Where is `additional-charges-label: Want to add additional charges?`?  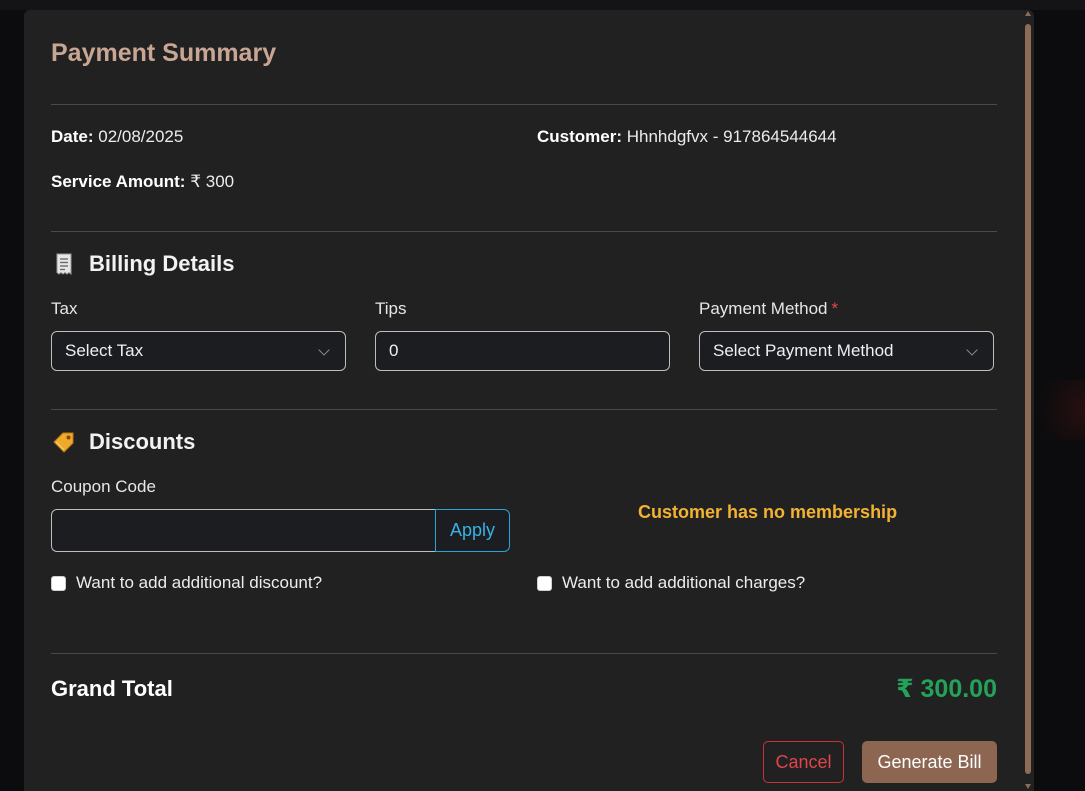
additional-charges-label: Want to add additional charges? is located at coordinates (684, 582).